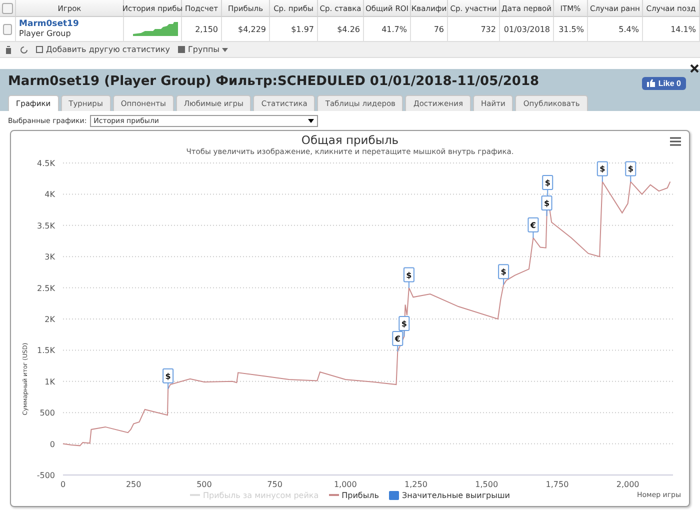 This screenshot has height=512, width=700. What do you see at coordinates (7, 29) in the screenshot?
I see `row-checkbox` at bounding box center [7, 29].